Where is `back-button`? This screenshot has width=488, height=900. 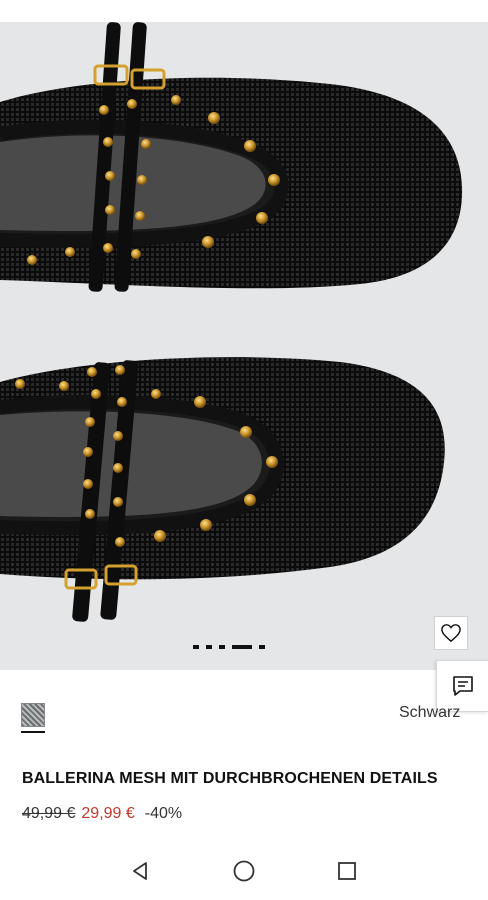 back-button is located at coordinates (140, 871).